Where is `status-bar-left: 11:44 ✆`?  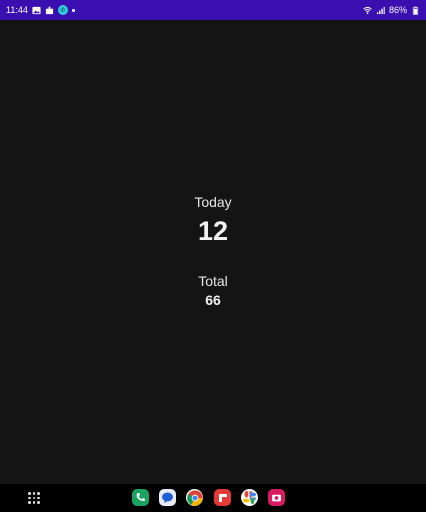
status-bar-left: 11:44 ✆ is located at coordinates (40, 10).